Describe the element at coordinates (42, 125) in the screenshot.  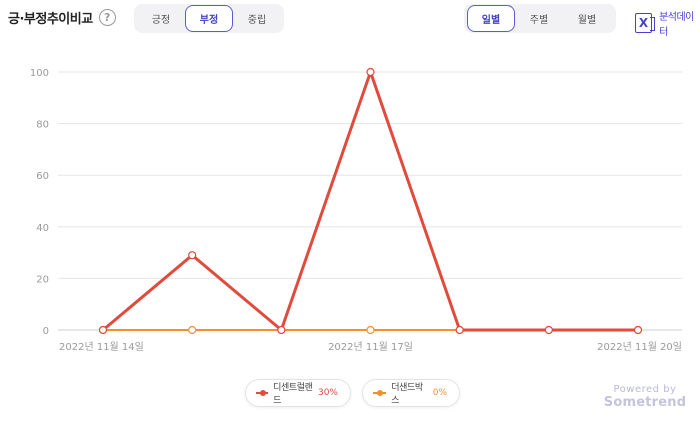
I see `y-tick-label: 80` at that location.